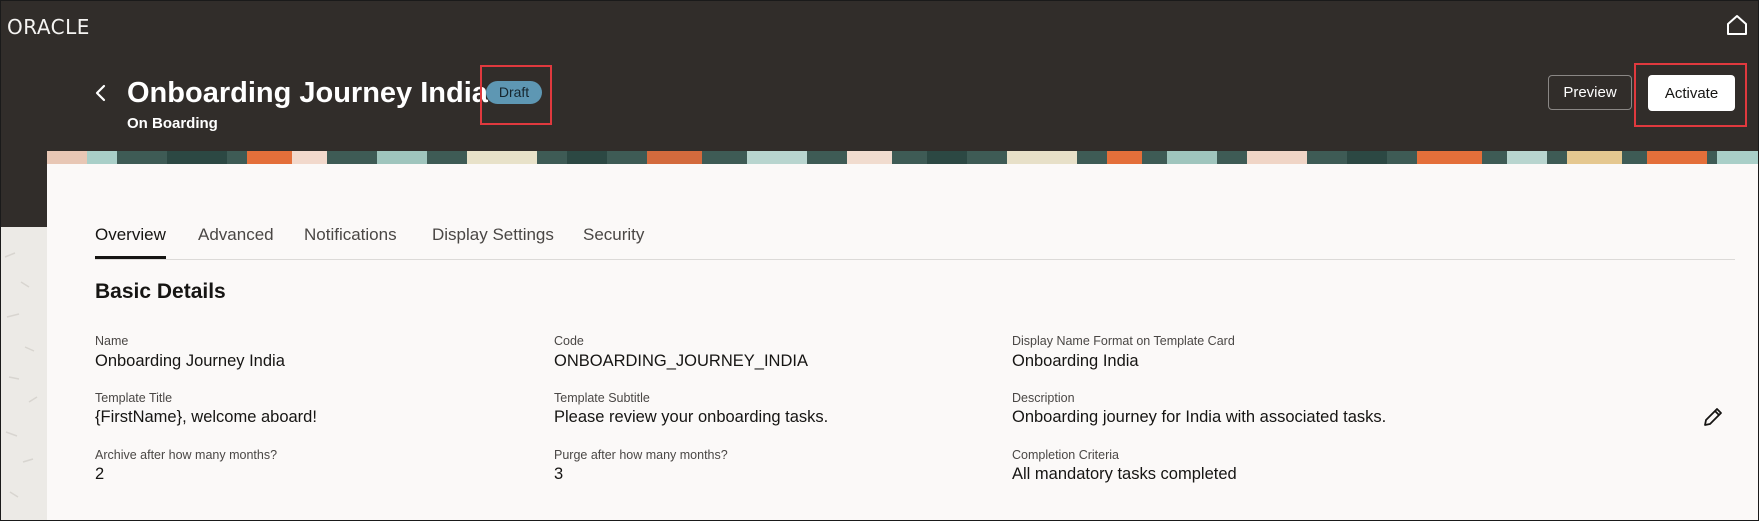 This screenshot has height=521, width=1759. I want to click on field-value-completion-criteria: All mandatory tasks completed, so click(1124, 474).